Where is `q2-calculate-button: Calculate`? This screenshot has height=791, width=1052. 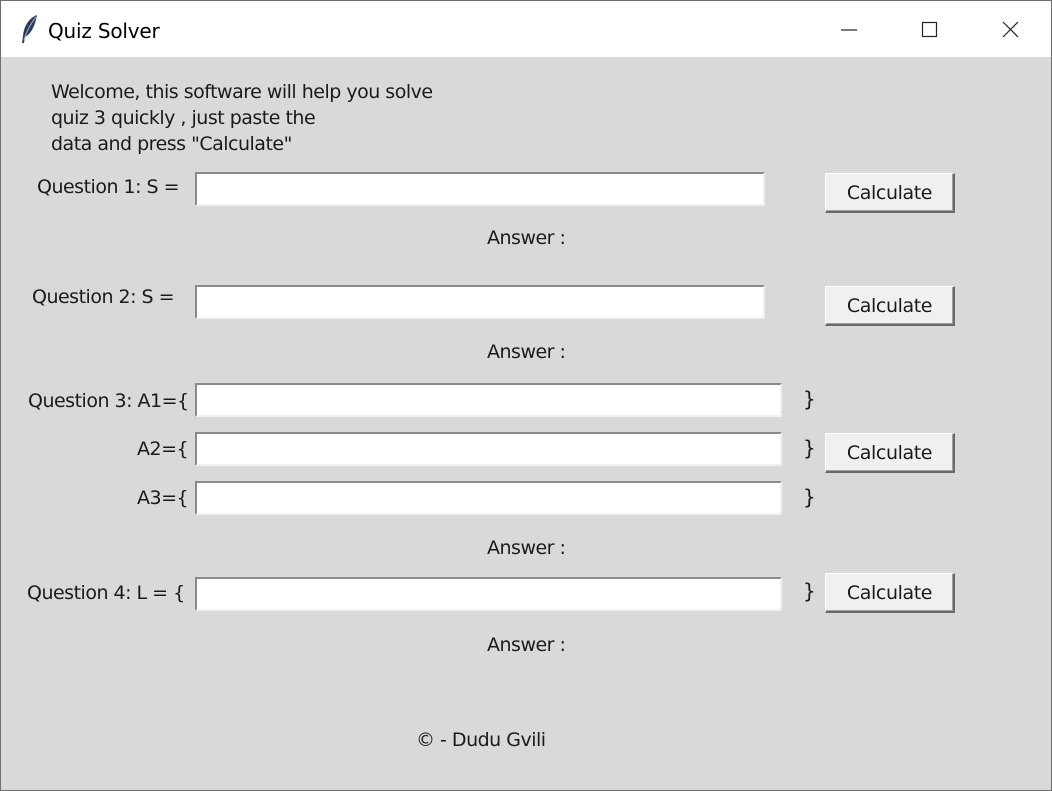 q2-calculate-button: Calculate is located at coordinates (890, 306).